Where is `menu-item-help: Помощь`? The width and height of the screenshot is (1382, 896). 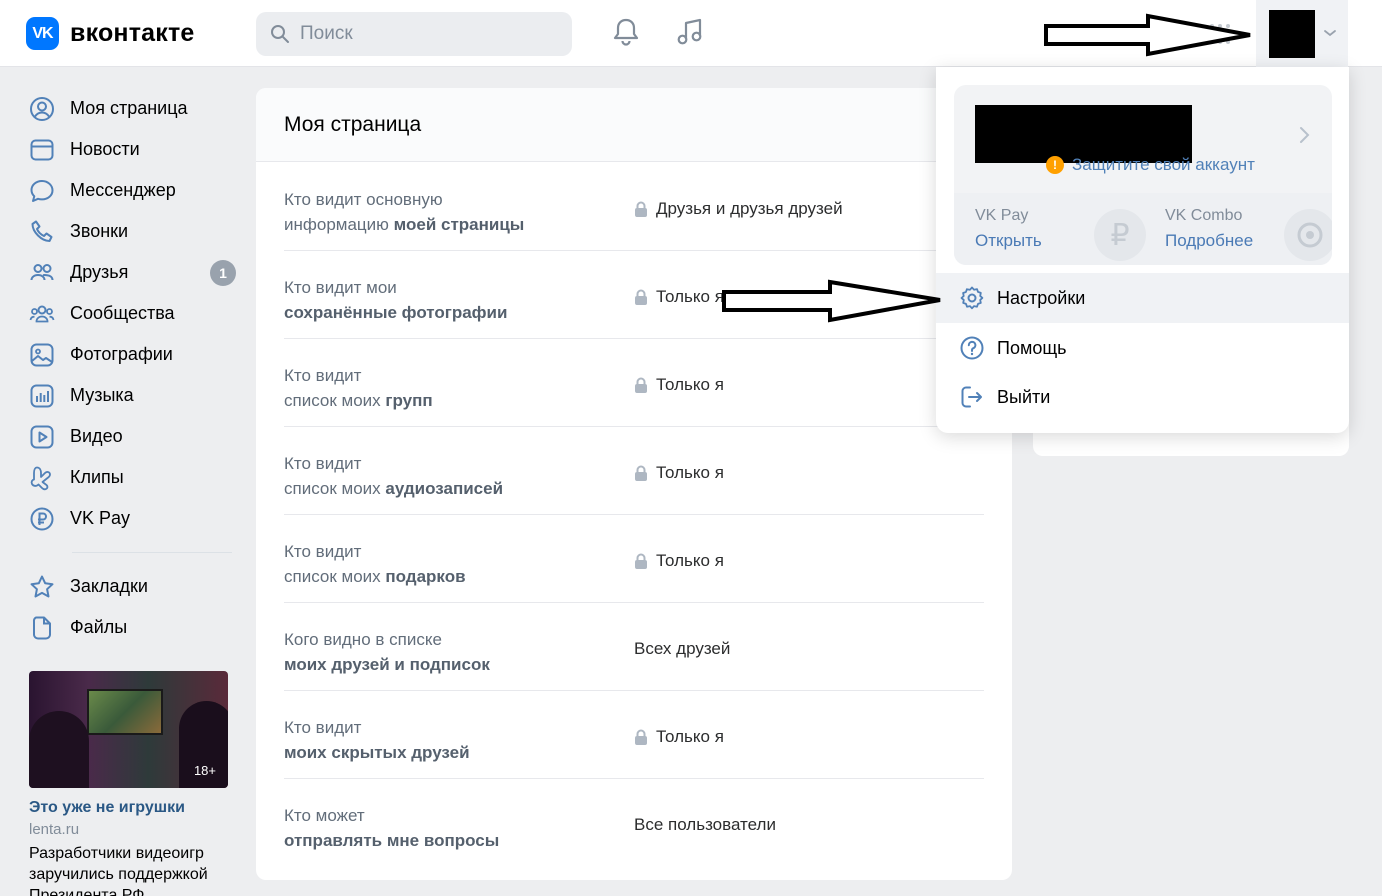
menu-item-help: Помощь is located at coordinates (1142, 348).